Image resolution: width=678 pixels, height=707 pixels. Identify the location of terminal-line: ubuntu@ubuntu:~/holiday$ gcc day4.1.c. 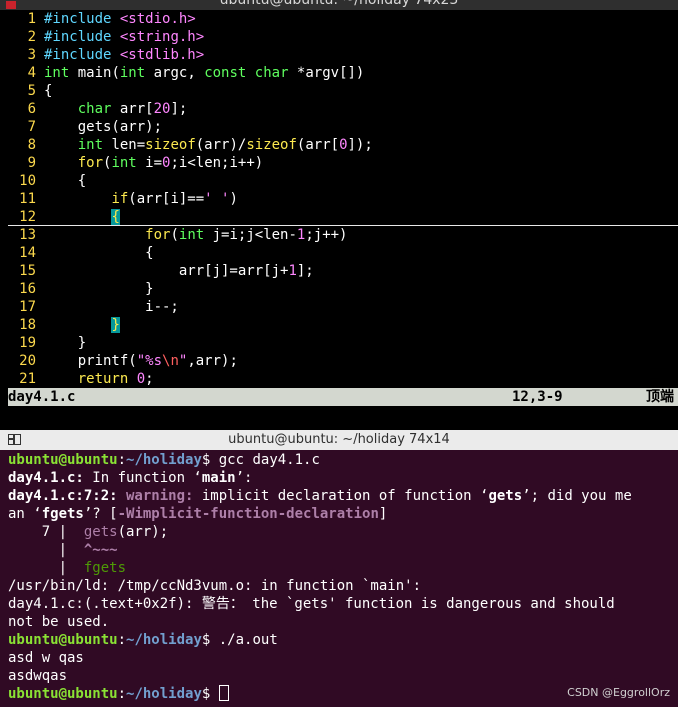
(164, 460).